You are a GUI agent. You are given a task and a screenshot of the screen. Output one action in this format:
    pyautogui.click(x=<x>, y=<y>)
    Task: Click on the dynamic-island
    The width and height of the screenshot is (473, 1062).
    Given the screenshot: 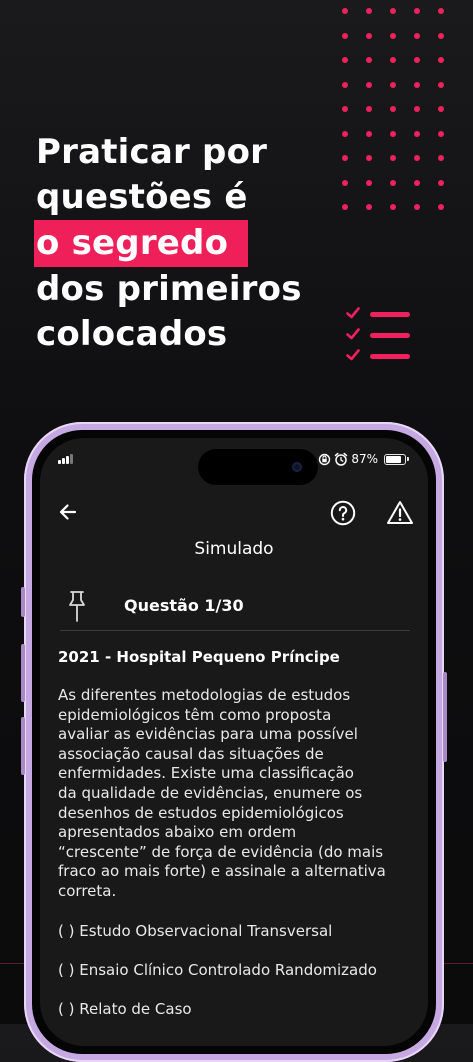 What is the action you would take?
    pyautogui.click(x=258, y=467)
    